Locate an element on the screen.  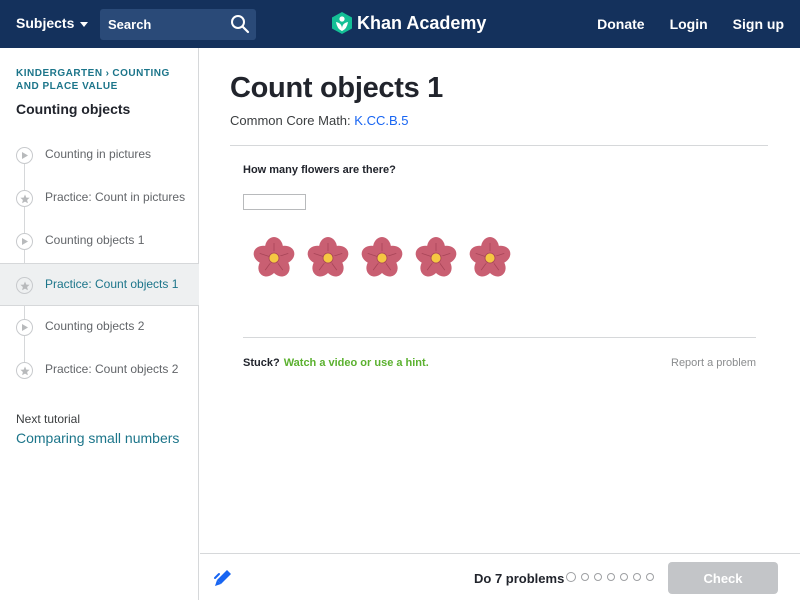
sidebar-item-label: Practice: Count objects 1 is located at coordinates (112, 284).